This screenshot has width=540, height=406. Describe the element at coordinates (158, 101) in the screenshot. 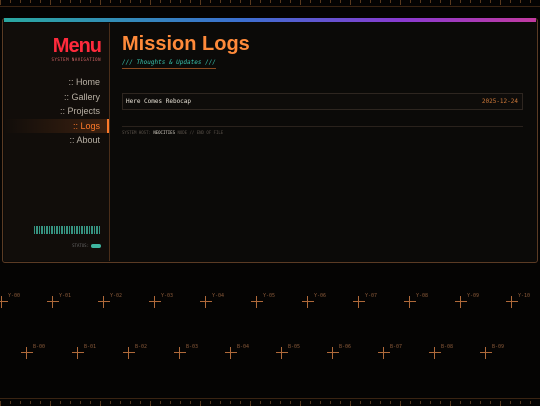

I see `log-entry-title: Here Comes Rebocap` at that location.